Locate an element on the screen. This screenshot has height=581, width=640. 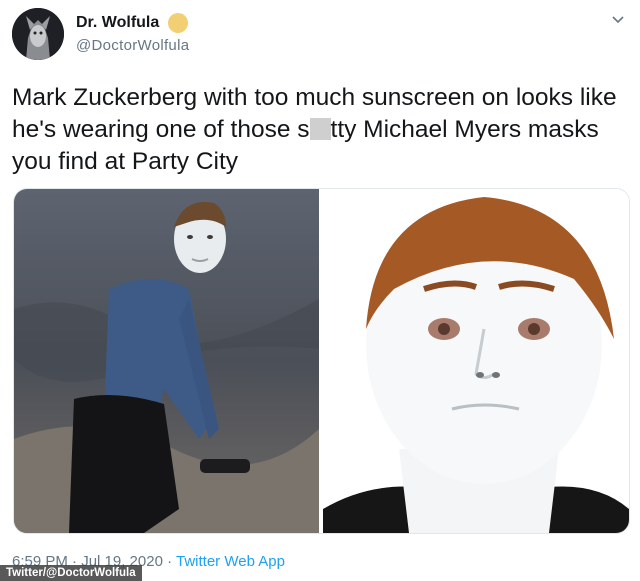
source-app-link: Twitter Web App is located at coordinates (230, 561).